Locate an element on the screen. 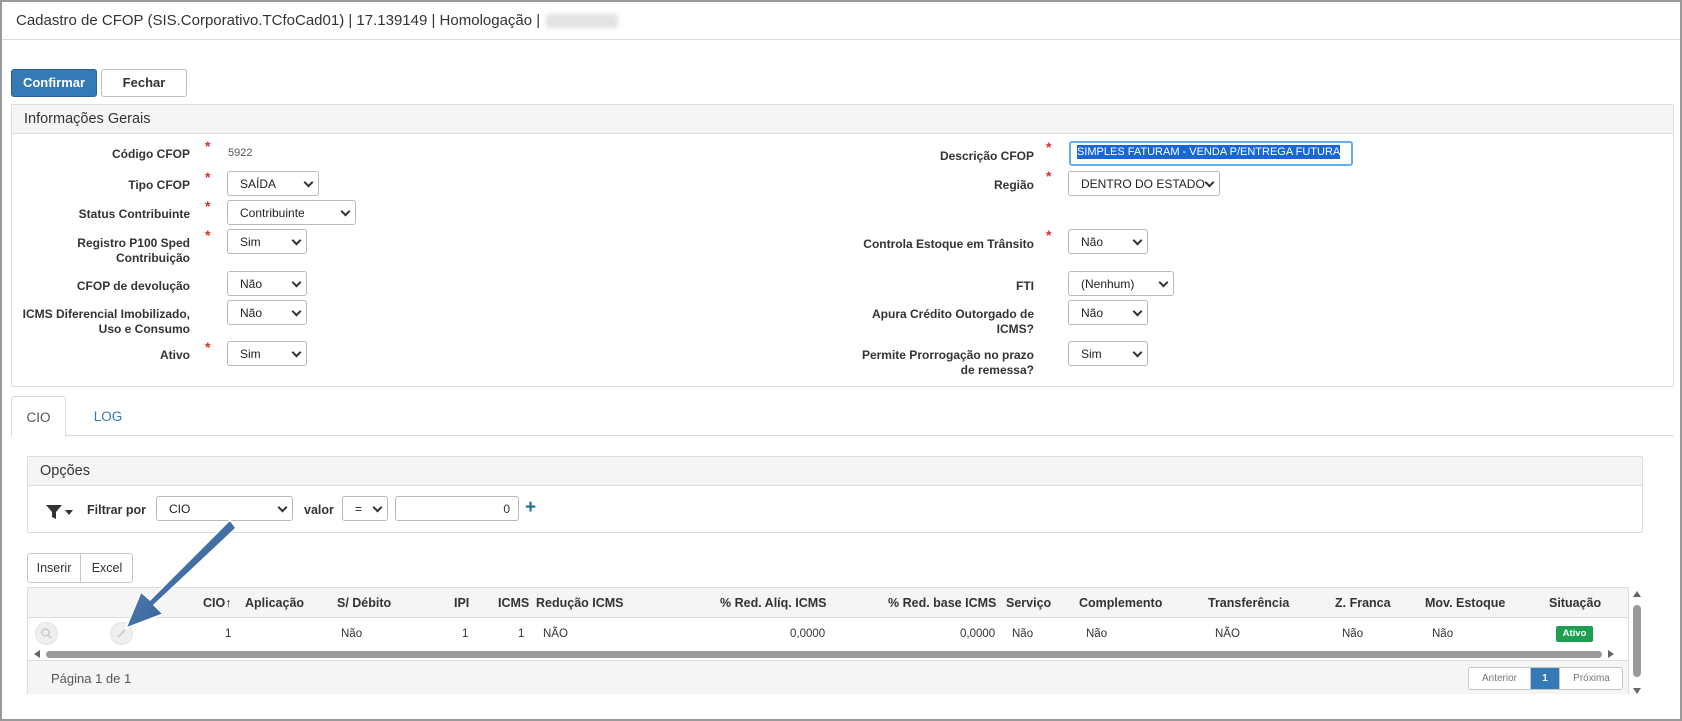 This screenshot has height=721, width=1682. codigo-cfop-value: 5922 is located at coordinates (240, 153).